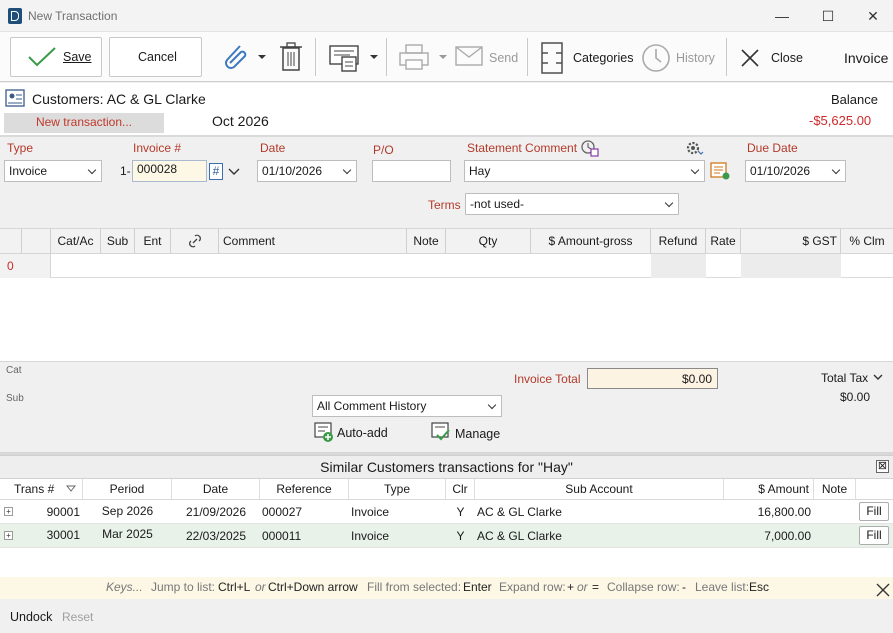  I want to click on grid-col-note: Note, so click(426, 241).